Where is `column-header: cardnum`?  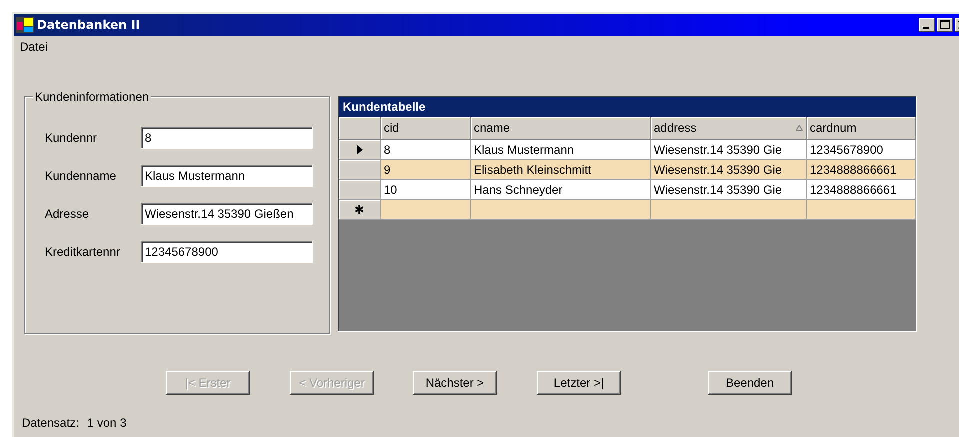 column-header: cardnum is located at coordinates (861, 128).